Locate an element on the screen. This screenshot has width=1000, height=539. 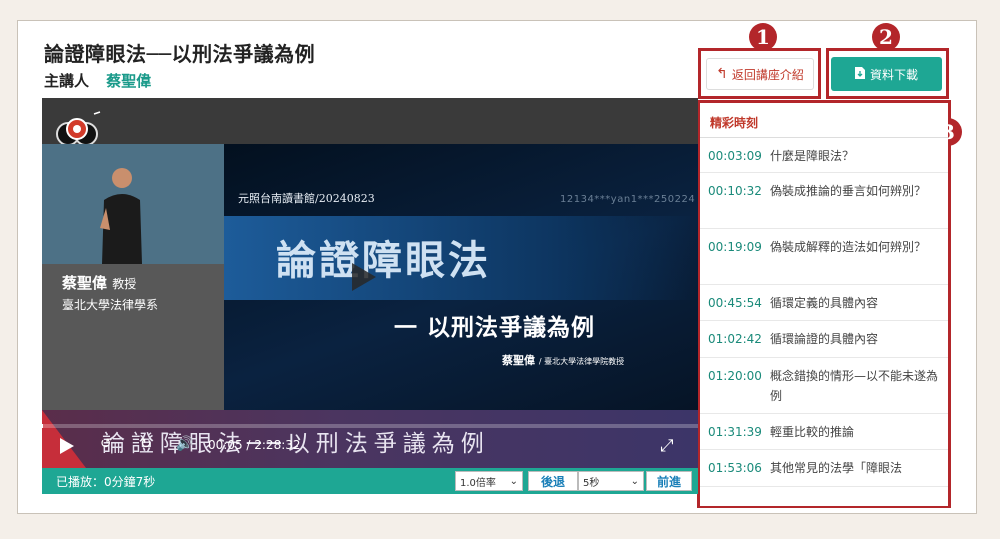
highlight-text: 概念錯換的情形—以不能未遂為例 is located at coordinates (854, 386).